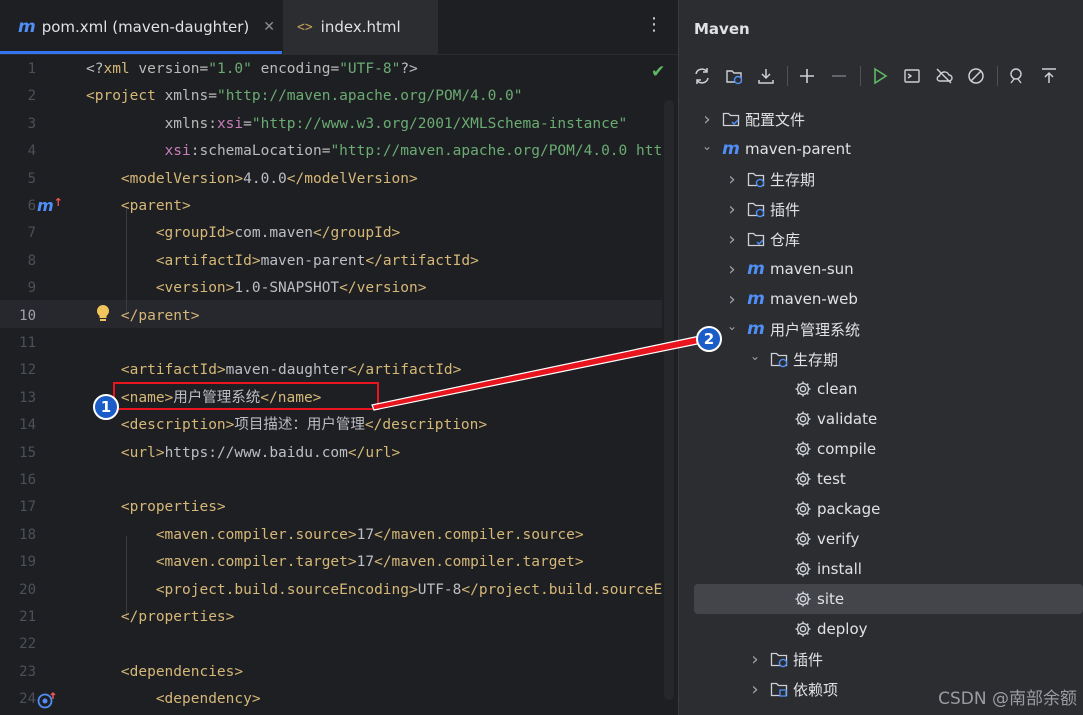 The width and height of the screenshot is (1083, 715). I want to click on override-gutter-icon, so click(47, 702).